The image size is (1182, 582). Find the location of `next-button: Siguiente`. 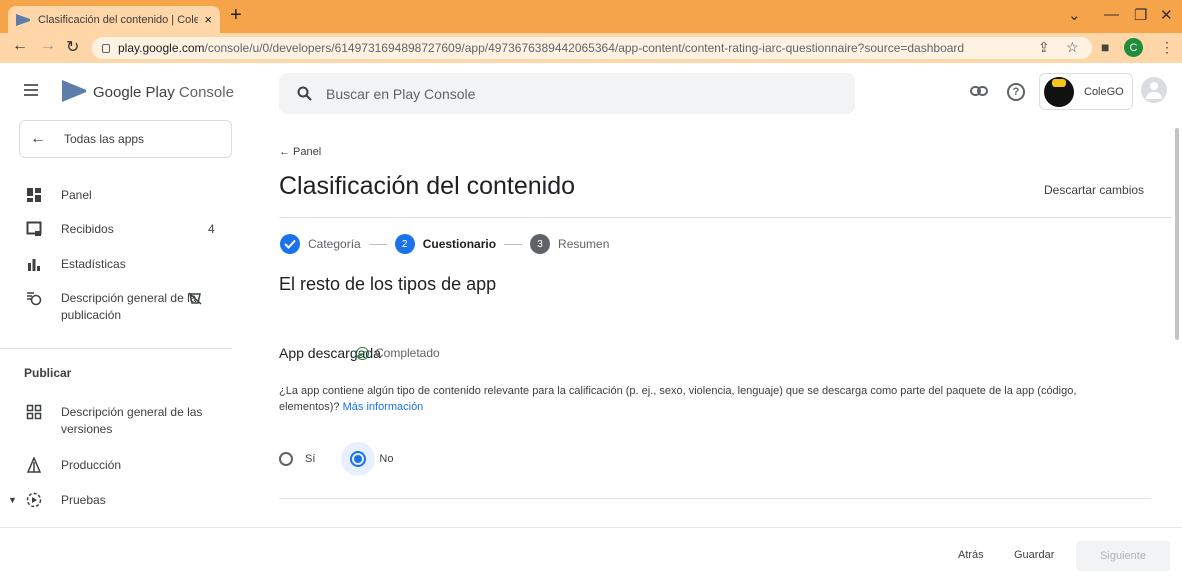

next-button: Siguiente is located at coordinates (1123, 556).